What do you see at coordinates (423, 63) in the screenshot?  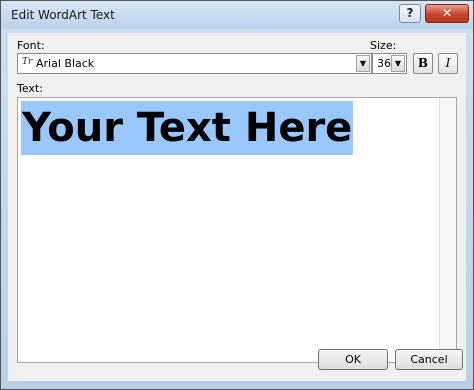 I see `bold-button: B` at bounding box center [423, 63].